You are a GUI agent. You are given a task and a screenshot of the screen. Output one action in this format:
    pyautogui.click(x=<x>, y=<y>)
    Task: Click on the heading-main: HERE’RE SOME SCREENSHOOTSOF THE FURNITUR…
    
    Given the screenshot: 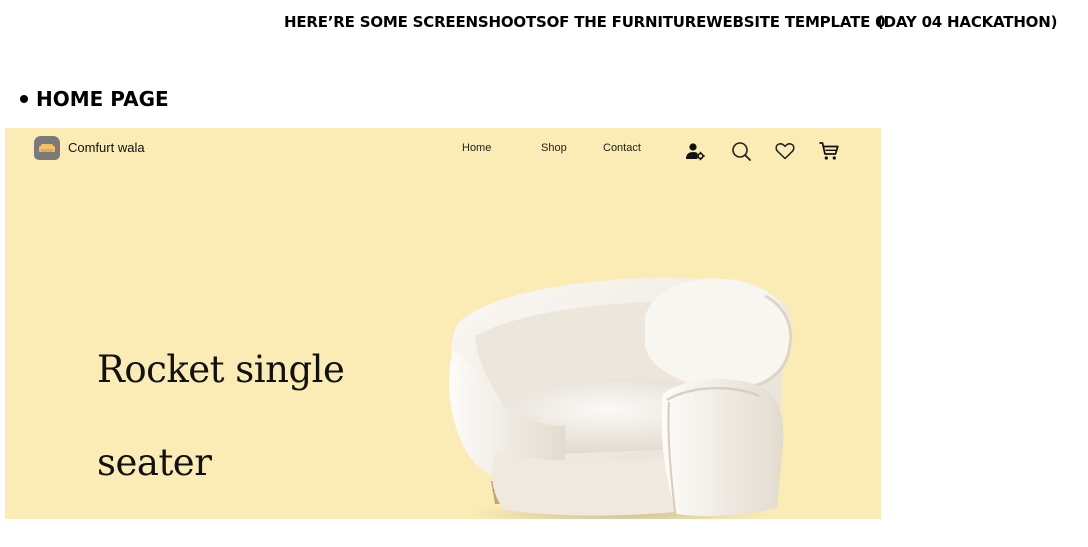 What is the action you would take?
    pyautogui.click(x=585, y=22)
    